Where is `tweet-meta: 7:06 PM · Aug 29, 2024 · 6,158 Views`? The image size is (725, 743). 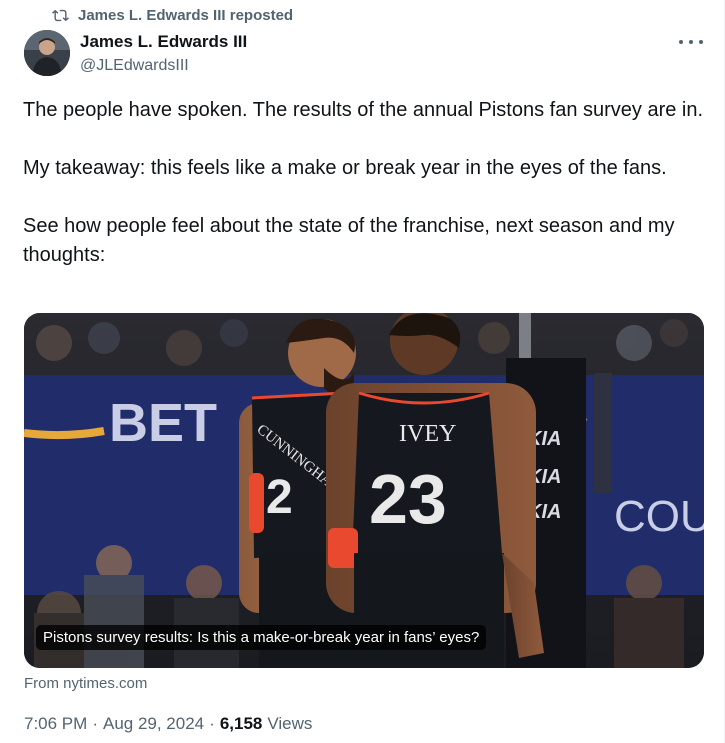 tweet-meta: 7:06 PM · Aug 29, 2024 · 6,158 Views is located at coordinates (168, 724).